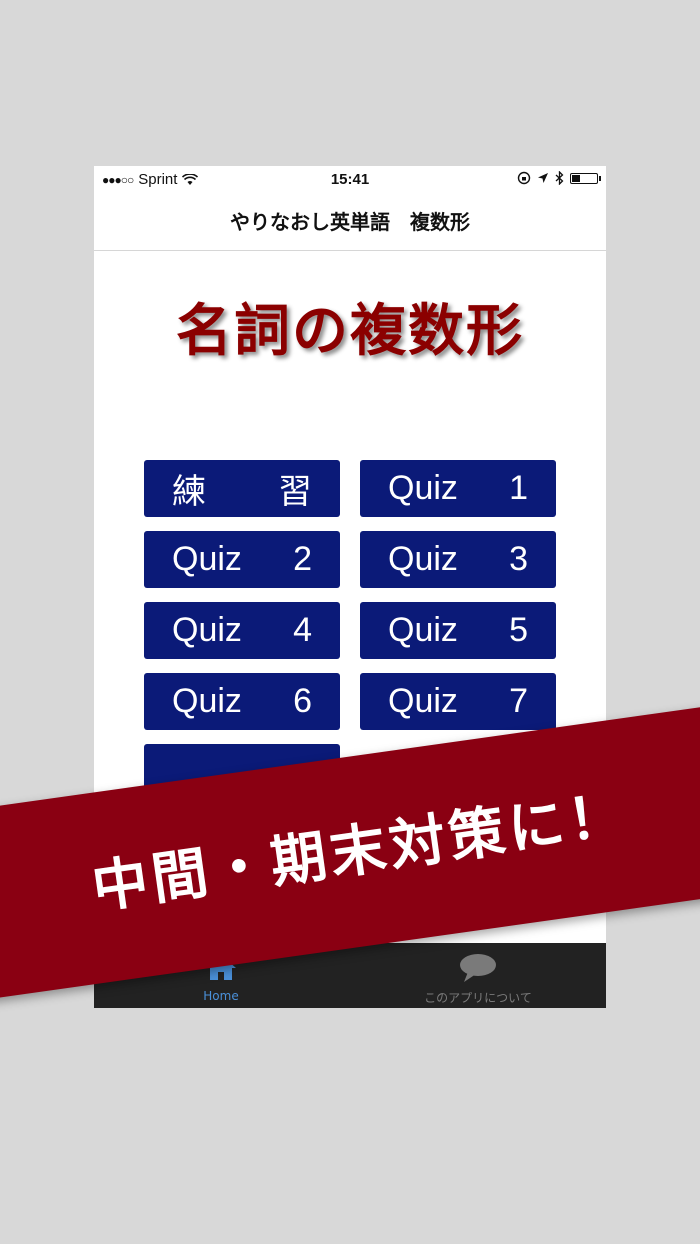 This screenshot has height=1244, width=700. I want to click on nav-bar: やりなおし英単語 複数形, so click(350, 222).